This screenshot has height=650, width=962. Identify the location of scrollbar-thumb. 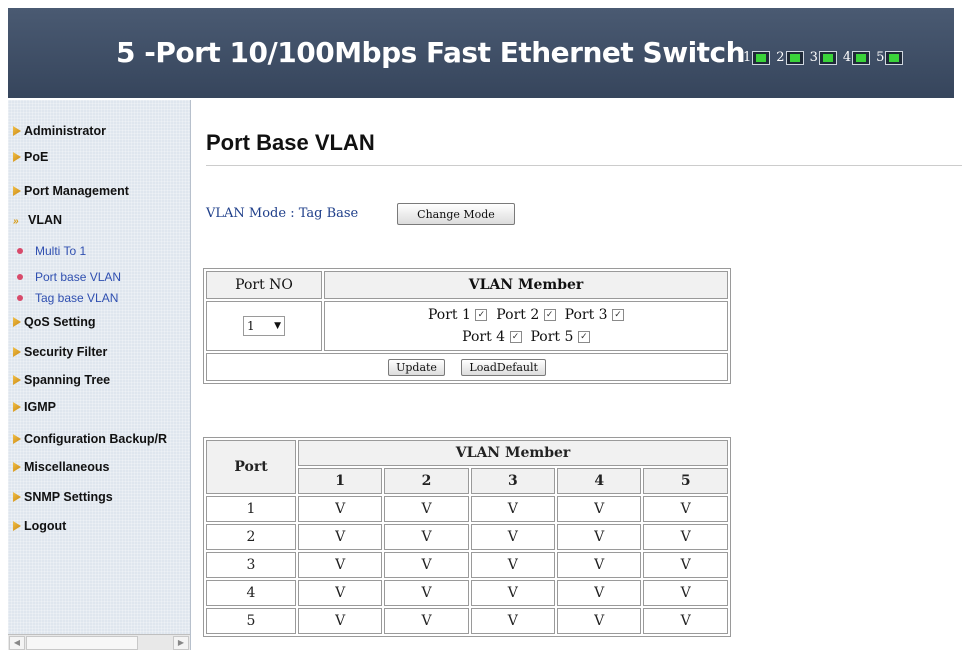
(82, 643).